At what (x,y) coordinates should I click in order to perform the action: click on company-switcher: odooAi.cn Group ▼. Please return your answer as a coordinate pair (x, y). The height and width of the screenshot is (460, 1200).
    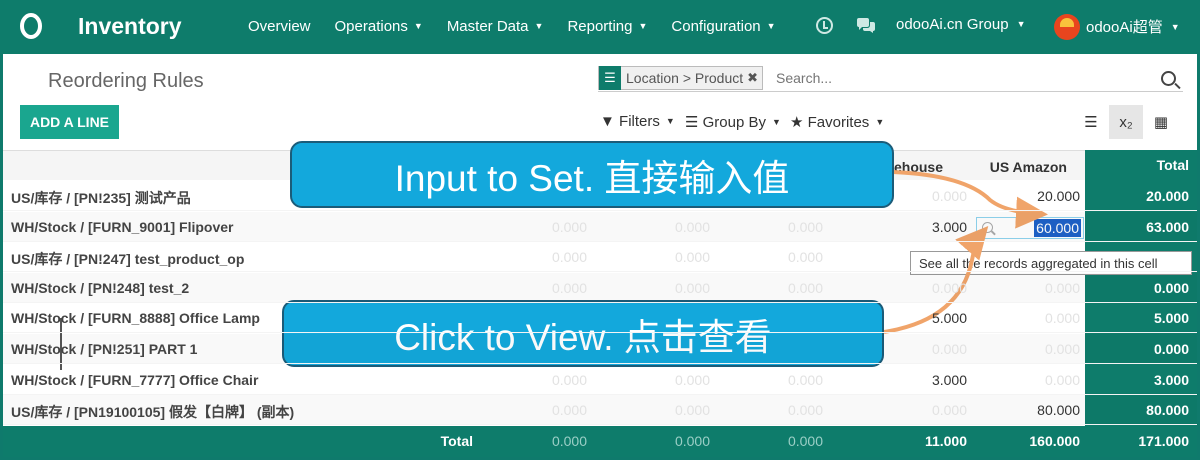
    Looking at the image, I should click on (961, 24).